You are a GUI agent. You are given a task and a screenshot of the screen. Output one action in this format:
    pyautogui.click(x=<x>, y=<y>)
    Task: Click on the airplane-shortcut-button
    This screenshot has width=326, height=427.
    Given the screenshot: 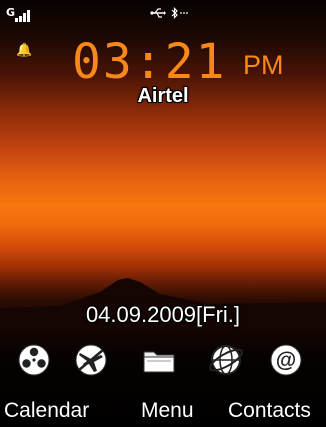 What is the action you would take?
    pyautogui.click(x=91, y=360)
    